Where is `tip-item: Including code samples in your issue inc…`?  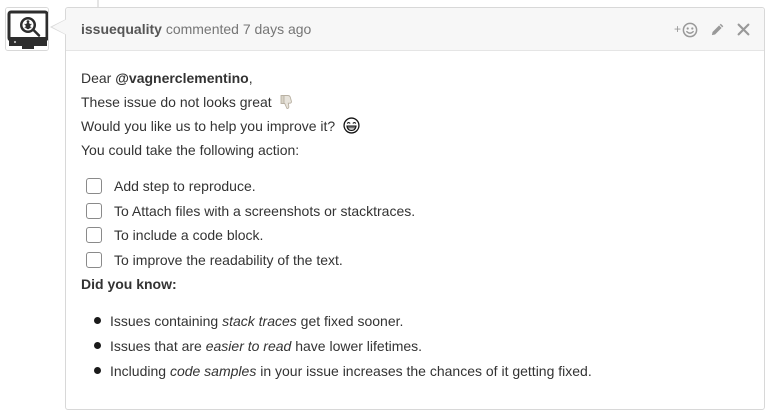
tip-item: Including code samples in your issue inc… is located at coordinates (415, 370).